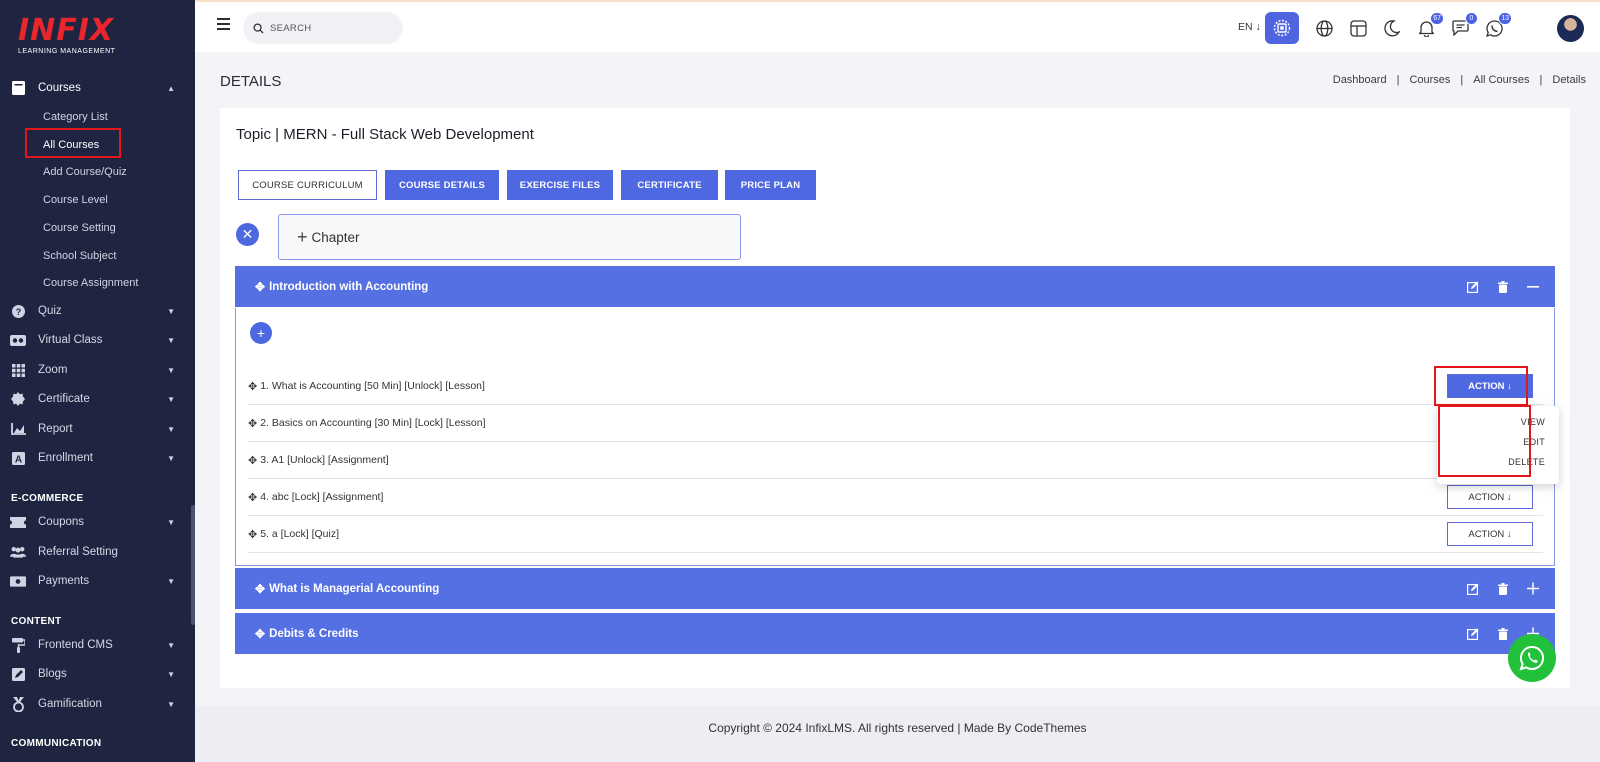 This screenshot has height=762, width=1600. What do you see at coordinates (85, 172) in the screenshot?
I see `sidebar-subitem-add-course: Add Course/Quiz` at bounding box center [85, 172].